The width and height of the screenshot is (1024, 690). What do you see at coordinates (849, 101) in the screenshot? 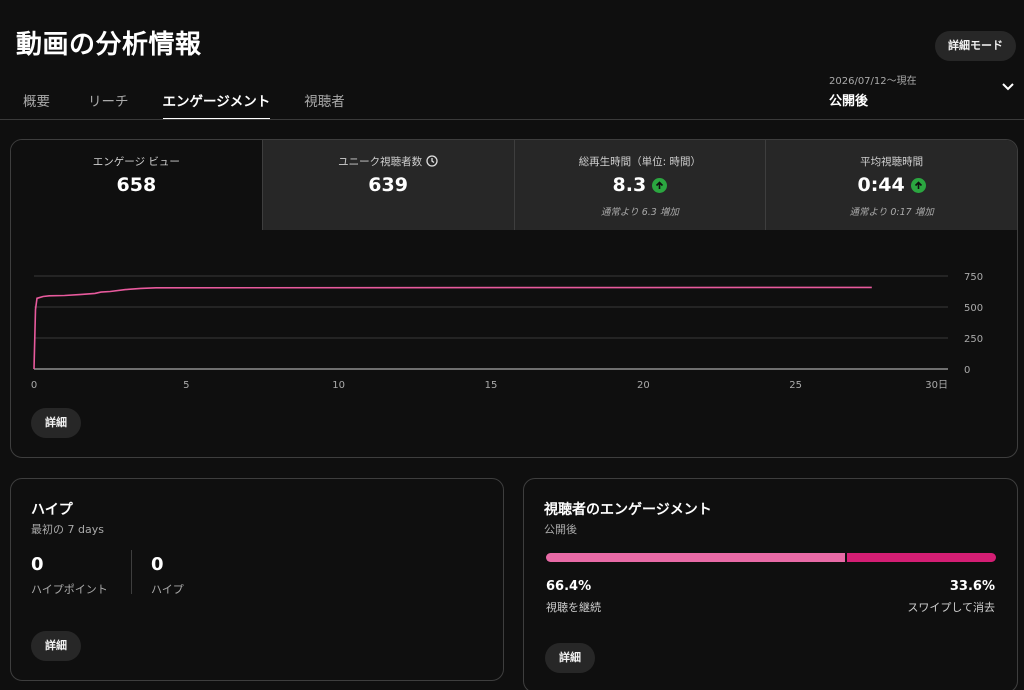
I see `date-range-label: 公開後` at bounding box center [849, 101].